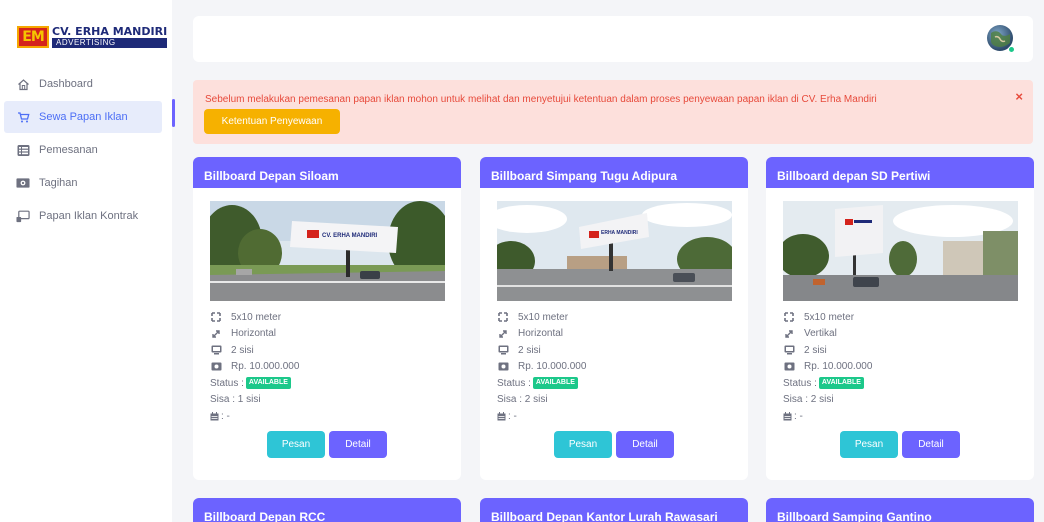 This screenshot has height=522, width=1044. What do you see at coordinates (86, 183) in the screenshot?
I see `sidebar-item-tagihan: Tagihan` at bounding box center [86, 183].